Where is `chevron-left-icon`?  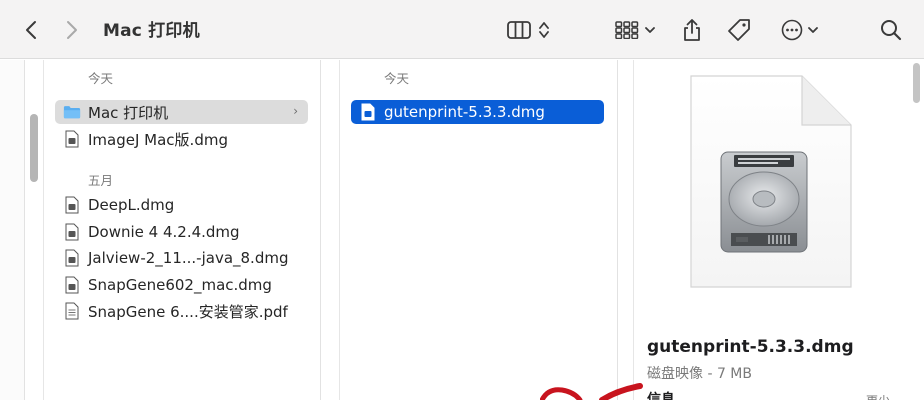 chevron-left-icon is located at coordinates (31, 29).